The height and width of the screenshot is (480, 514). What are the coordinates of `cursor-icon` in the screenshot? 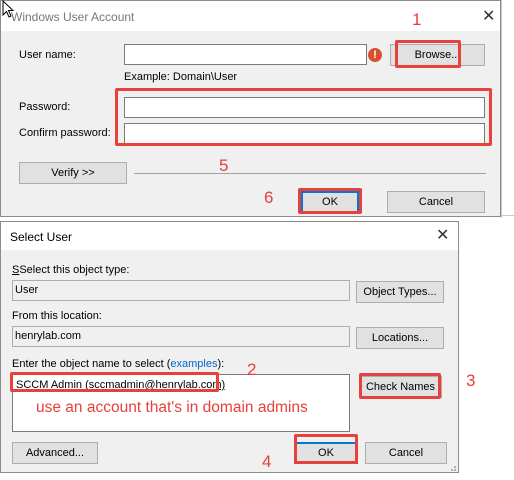 It's located at (8, 9).